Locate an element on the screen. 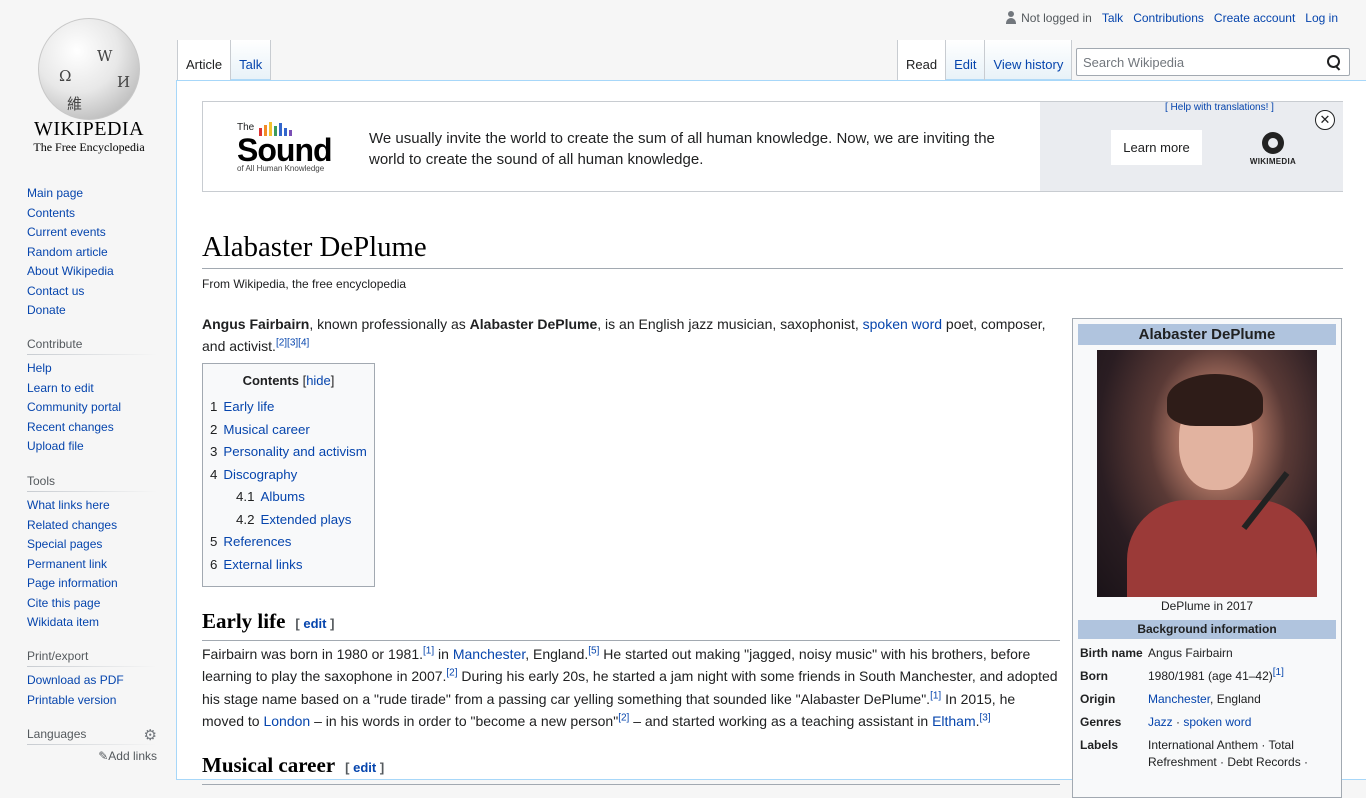 The height and width of the screenshot is (798, 1366). london-link: London is located at coordinates (286, 721).